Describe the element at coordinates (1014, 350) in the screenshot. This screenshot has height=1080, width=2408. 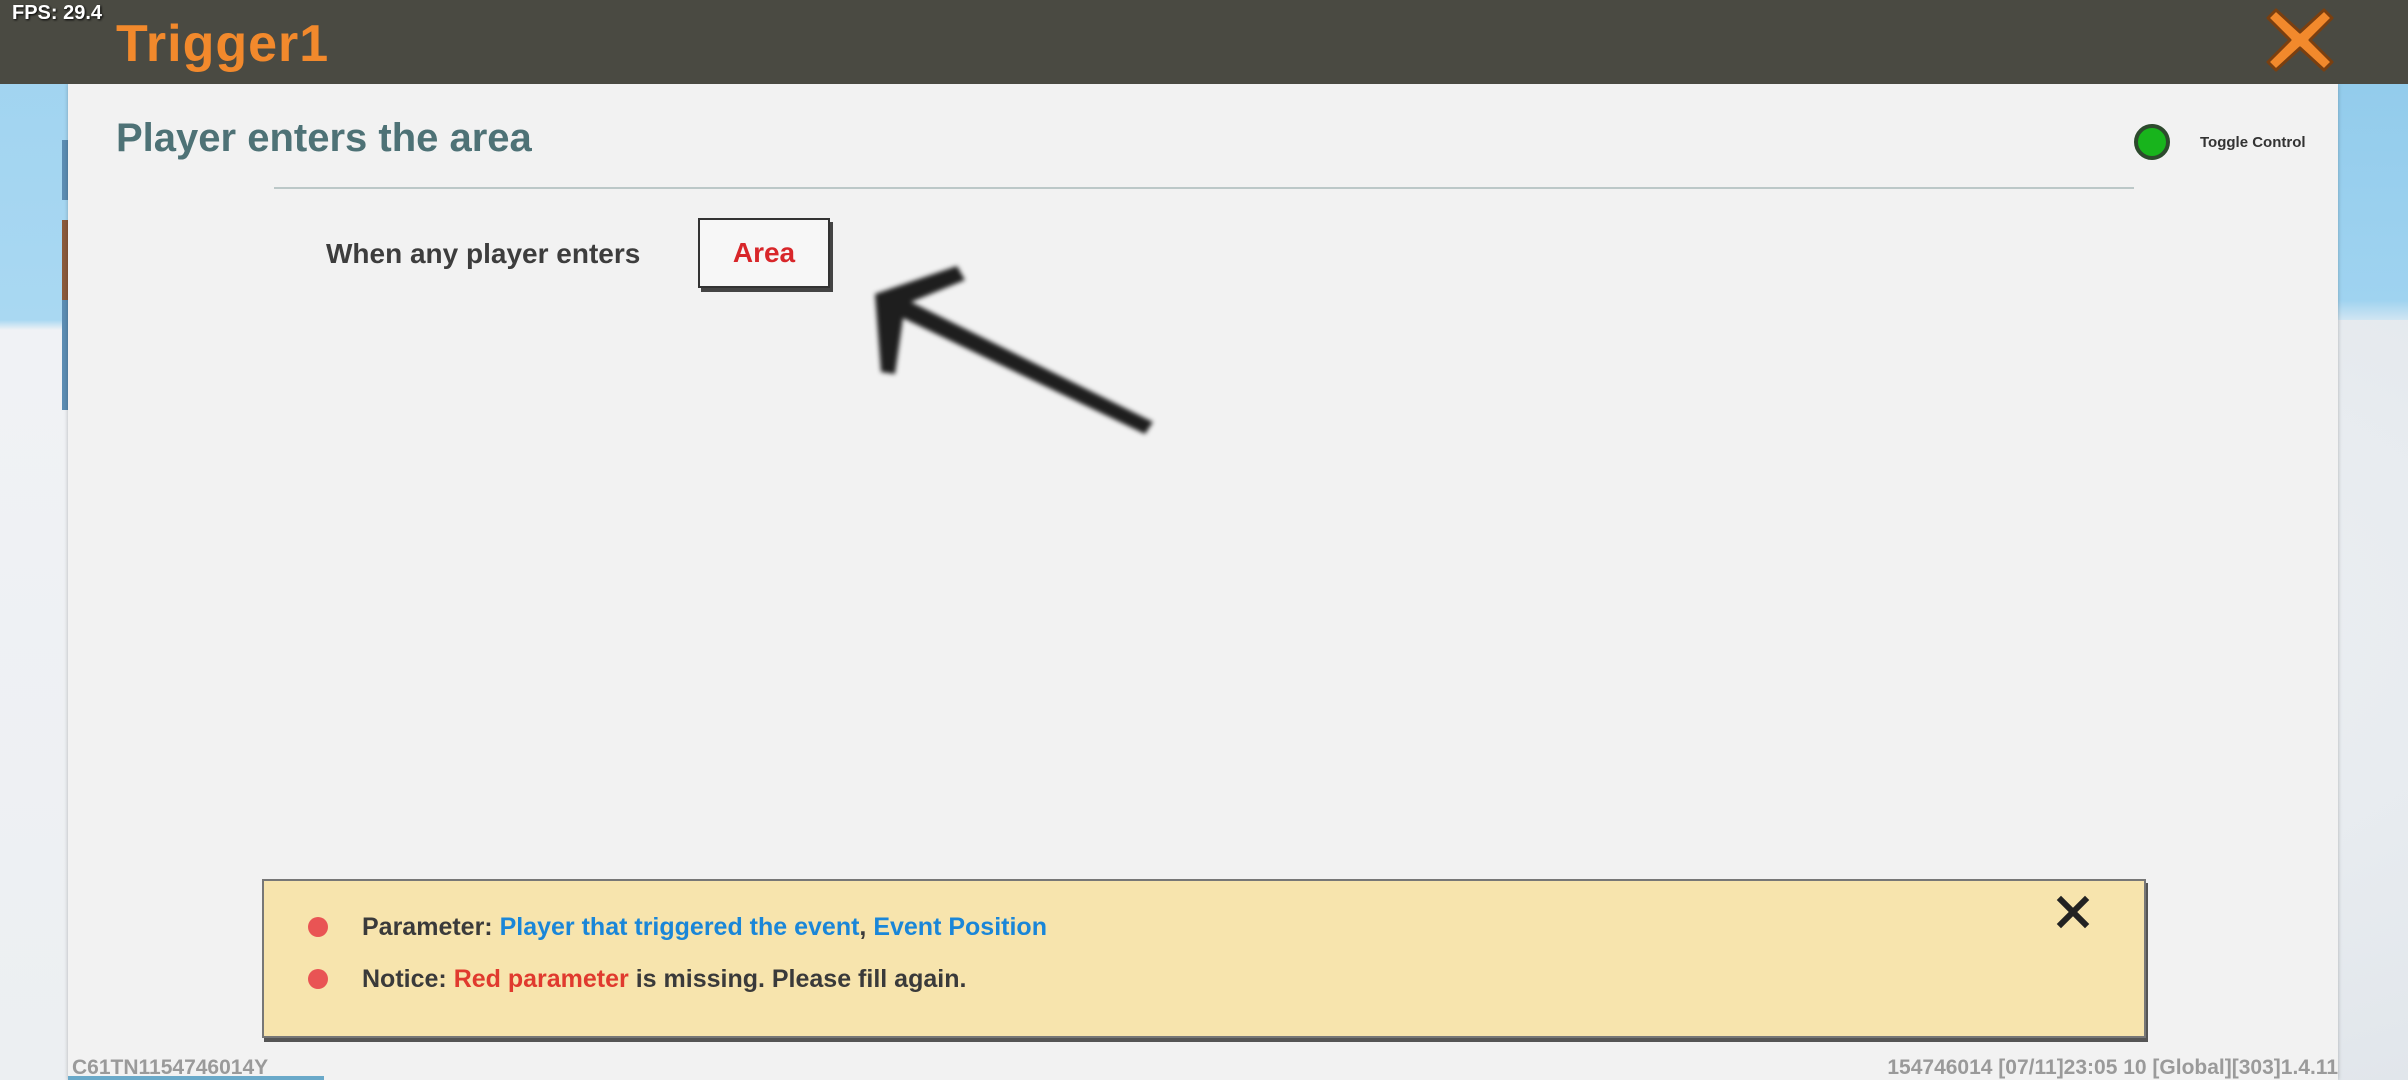
I see `arrow-pointer-icon` at that location.